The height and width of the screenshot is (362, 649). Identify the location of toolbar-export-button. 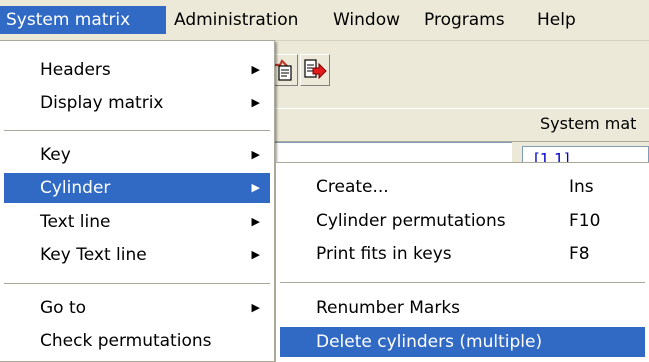
(315, 70).